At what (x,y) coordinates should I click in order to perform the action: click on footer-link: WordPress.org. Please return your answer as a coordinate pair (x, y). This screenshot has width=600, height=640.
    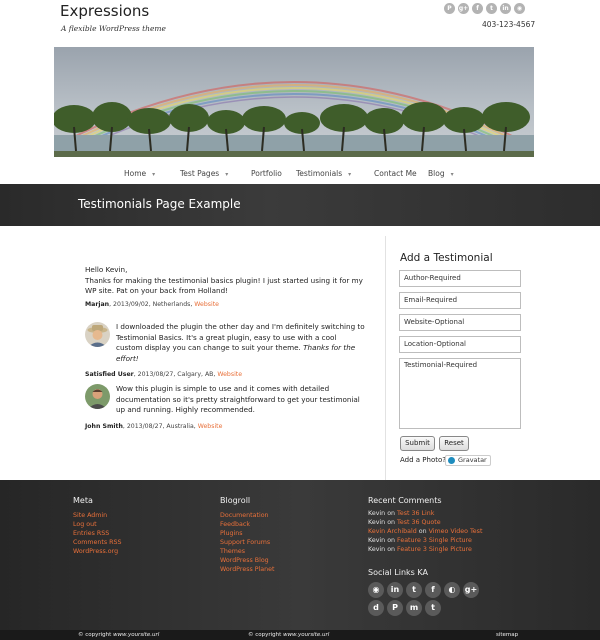
    Looking at the image, I should click on (97, 551).